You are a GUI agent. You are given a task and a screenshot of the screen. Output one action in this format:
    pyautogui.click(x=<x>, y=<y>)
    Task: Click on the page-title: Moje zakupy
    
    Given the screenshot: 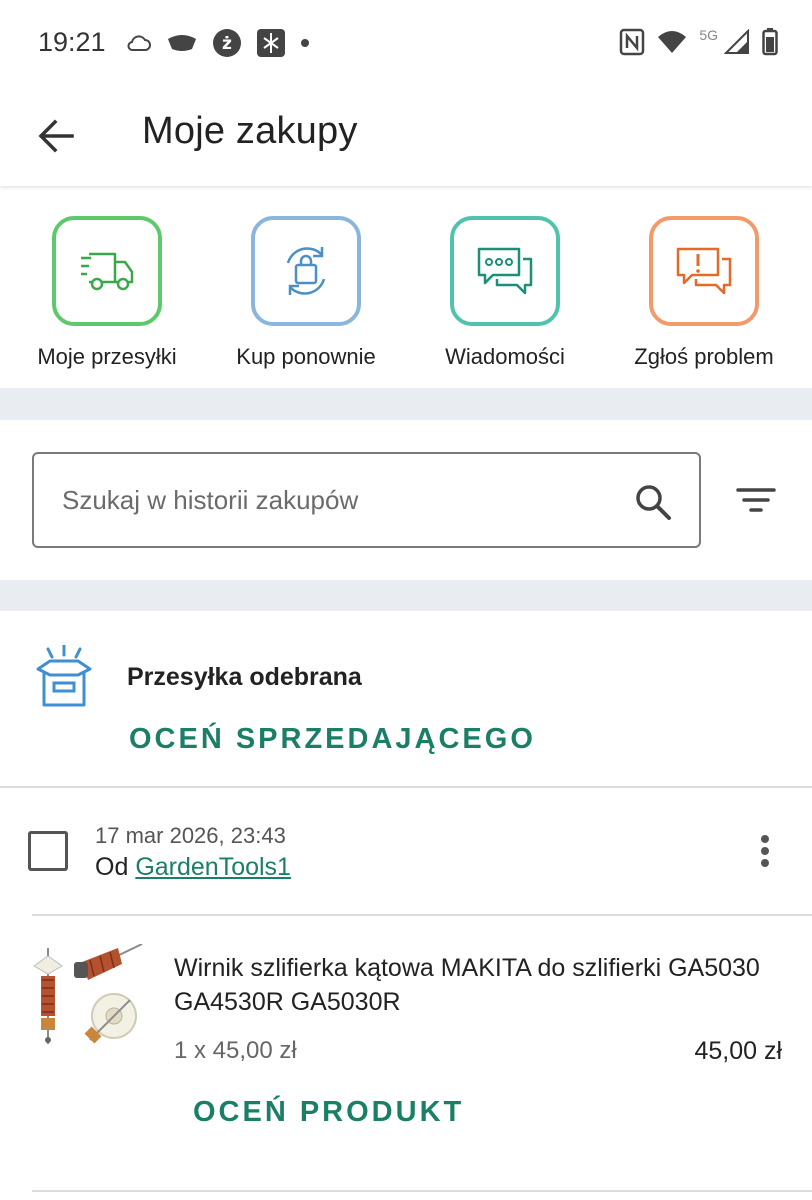 What is the action you would take?
    pyautogui.click(x=250, y=131)
    